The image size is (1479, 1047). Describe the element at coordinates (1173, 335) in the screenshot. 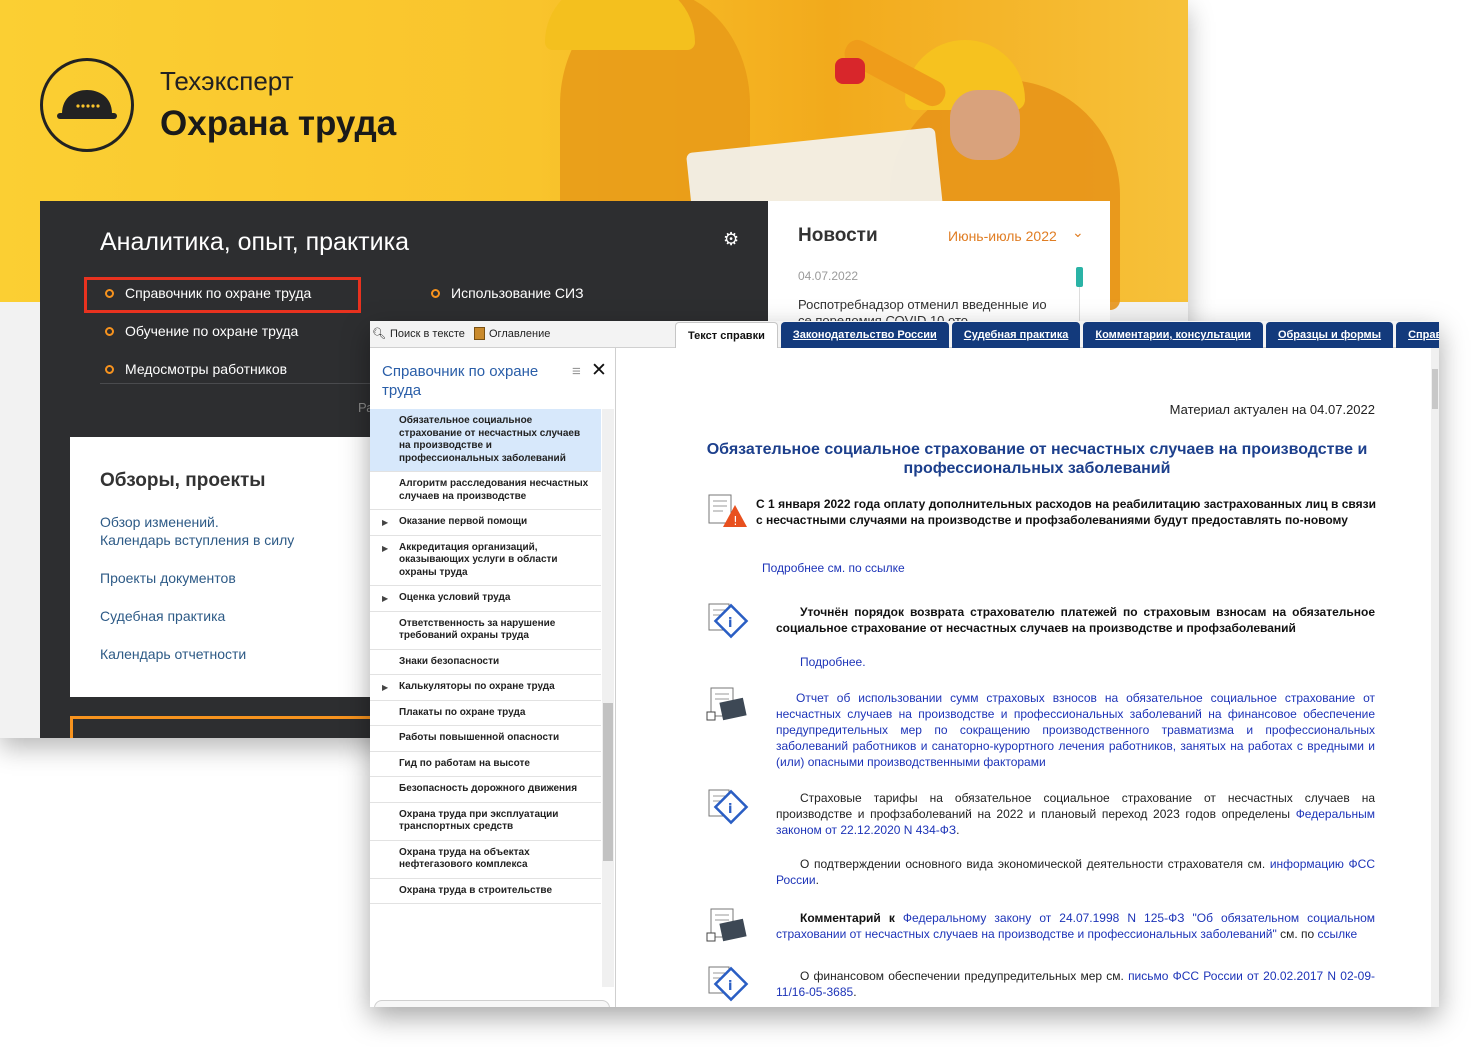

I see `tab-comments: Комментарии, консультации` at that location.